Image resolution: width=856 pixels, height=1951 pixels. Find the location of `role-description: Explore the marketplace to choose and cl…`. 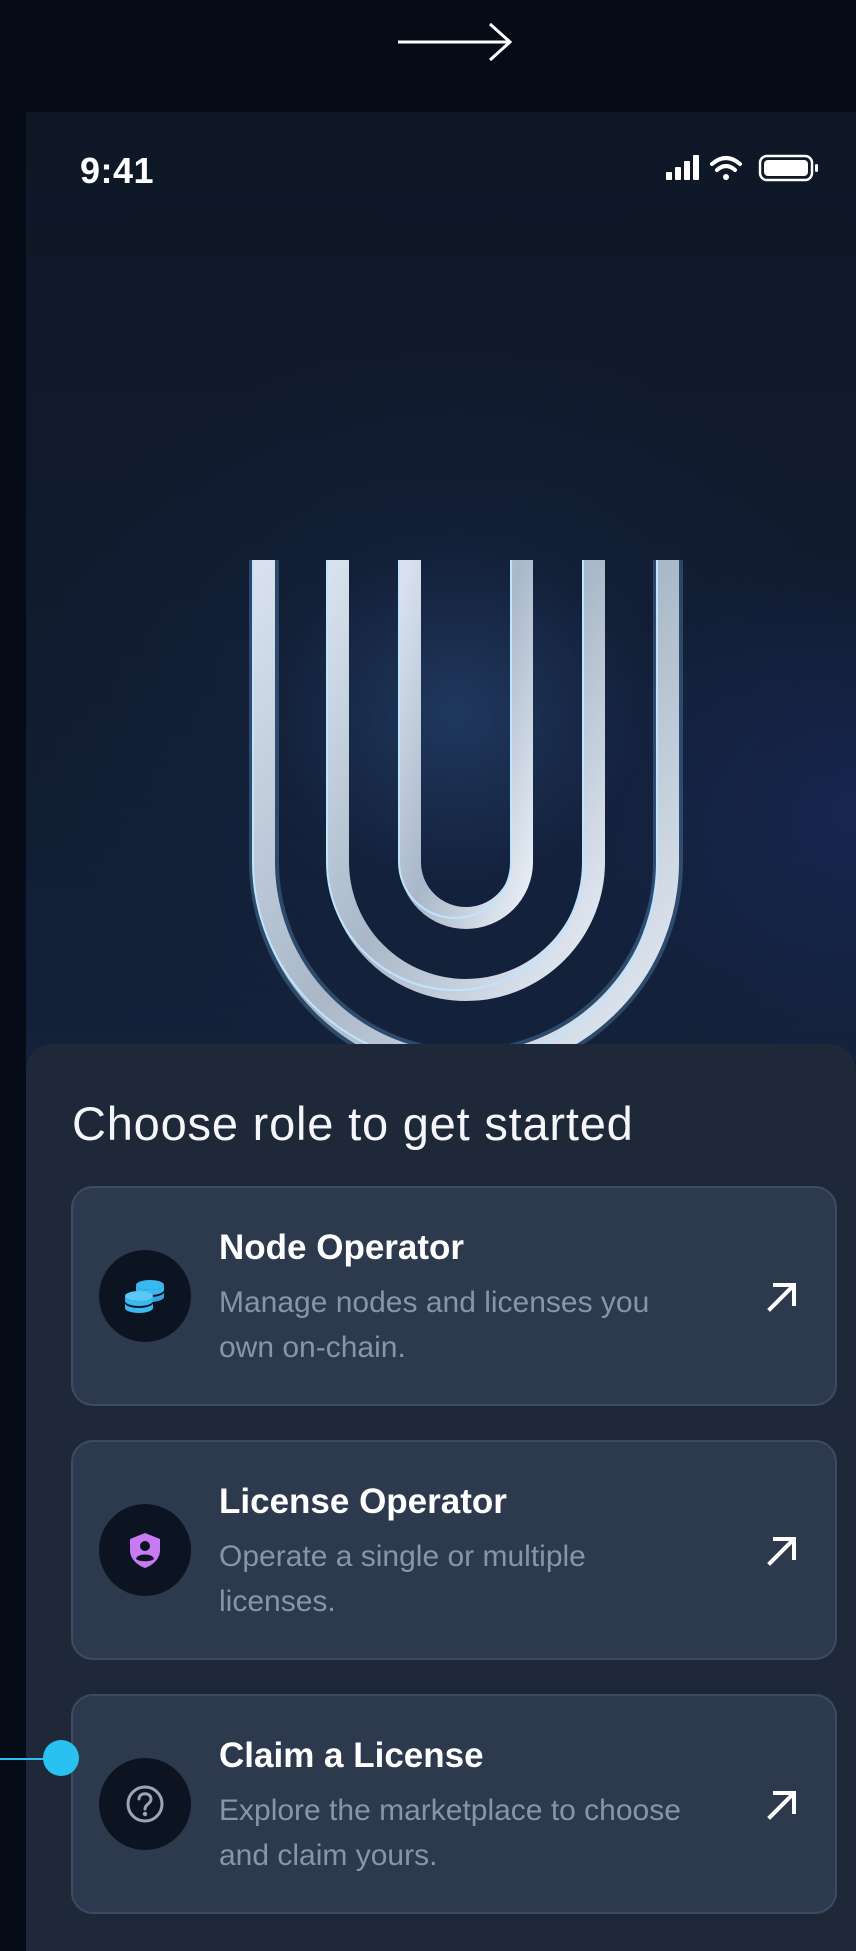

role-description: Explore the marketplace to choose and cl… is located at coordinates (450, 1833).